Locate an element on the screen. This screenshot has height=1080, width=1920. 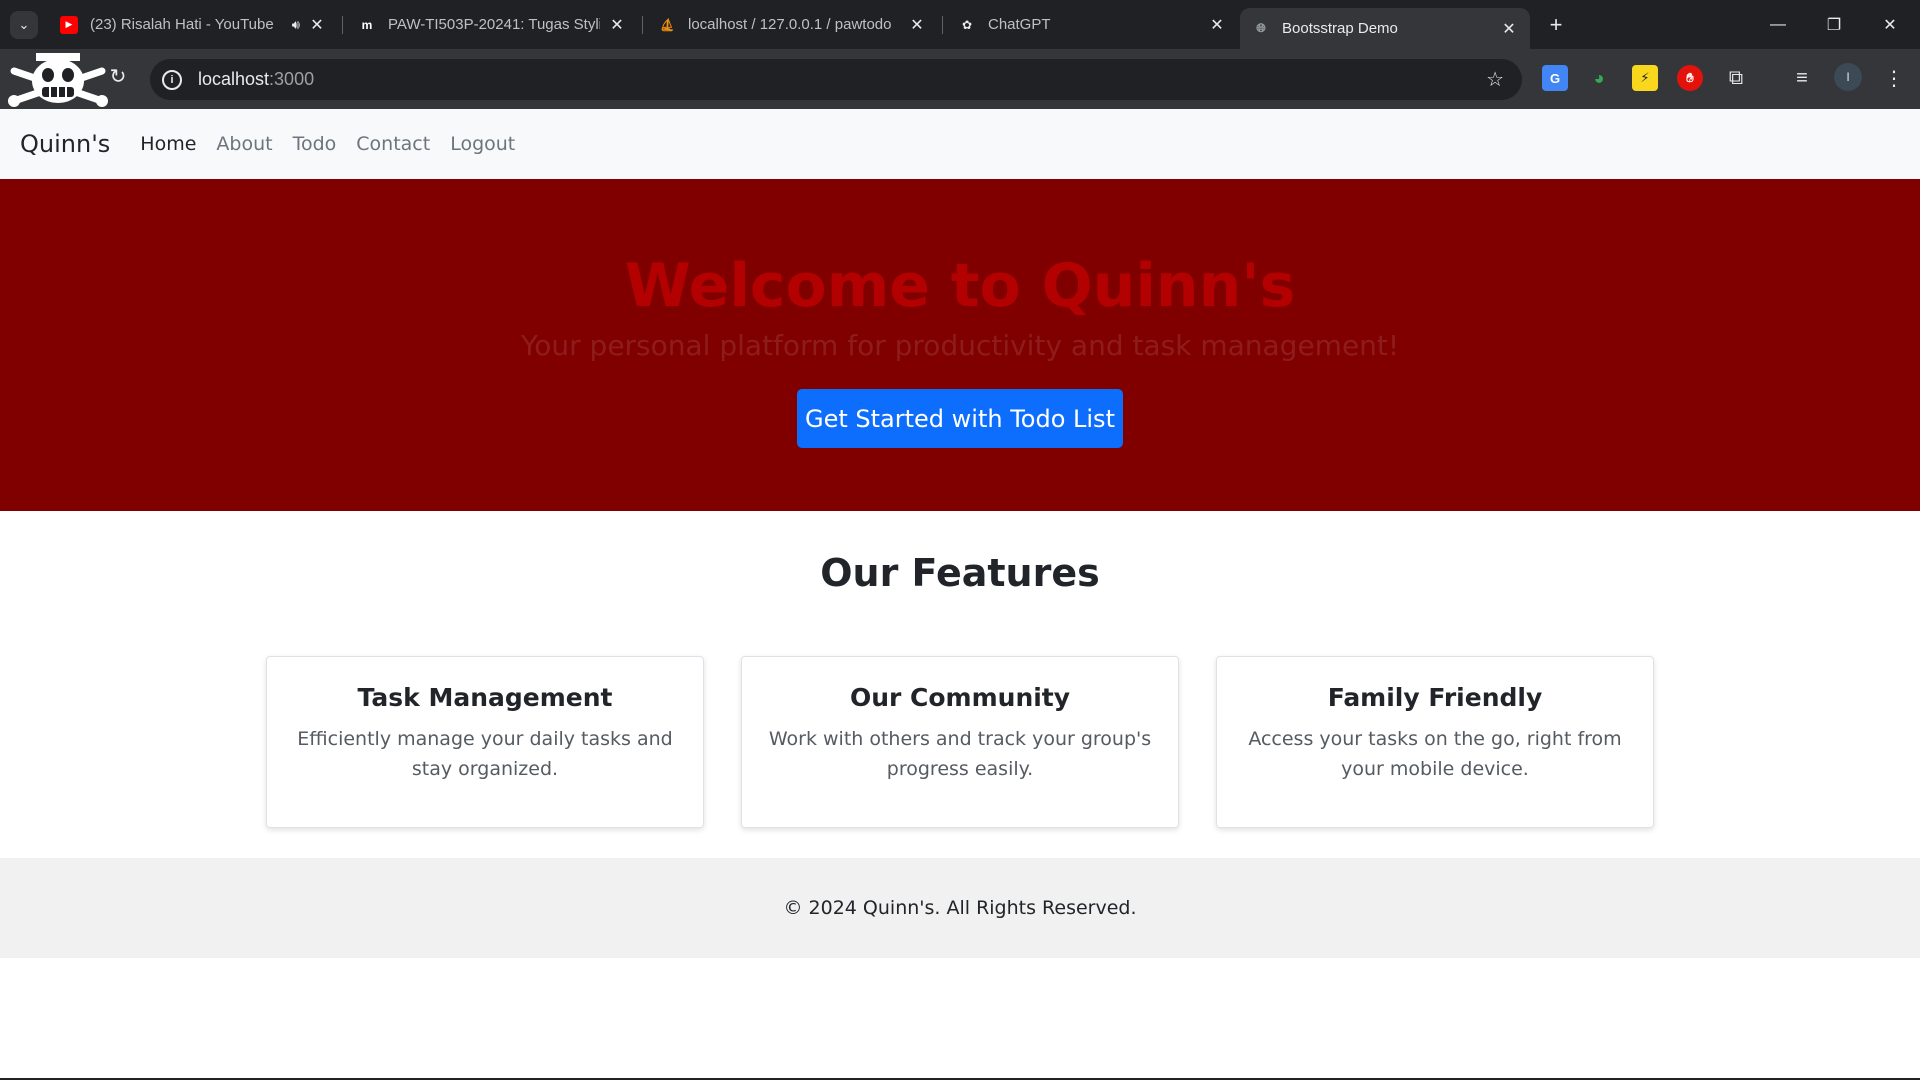
tab-title: PAW-TI503P-20241: Tugas Stylin is located at coordinates (494, 24).